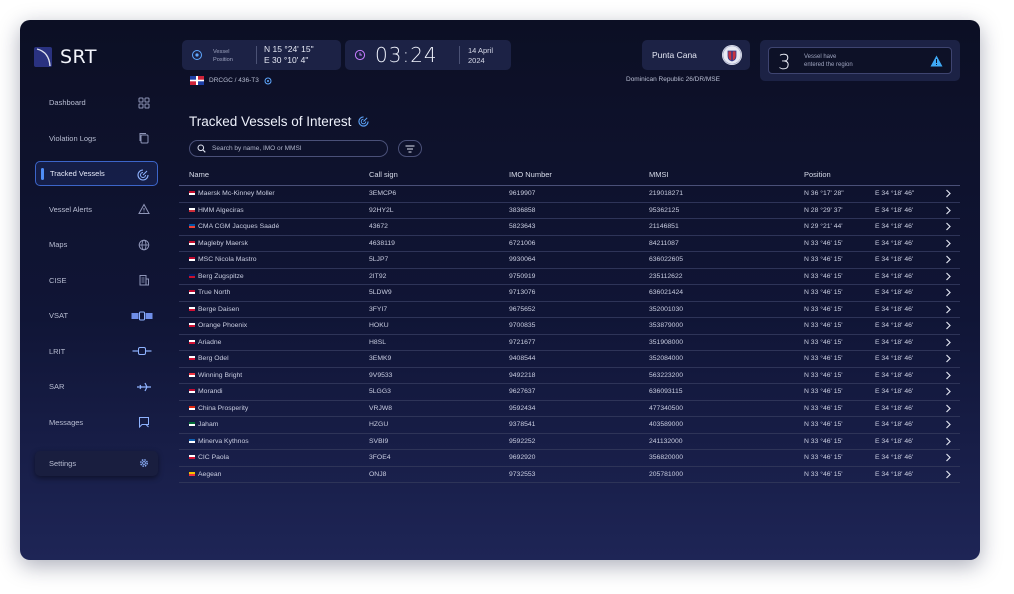 Image resolution: width=1014 pixels, height=594 pixels. Describe the element at coordinates (143, 422) in the screenshot. I see `message-icon` at that location.